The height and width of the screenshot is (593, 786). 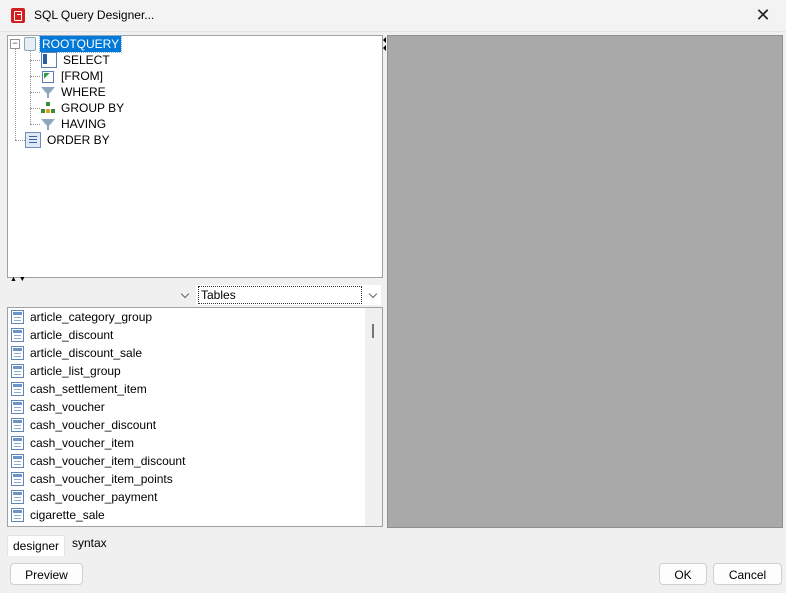 I want to click on table-list-item: article_discount, so click(x=62, y=335).